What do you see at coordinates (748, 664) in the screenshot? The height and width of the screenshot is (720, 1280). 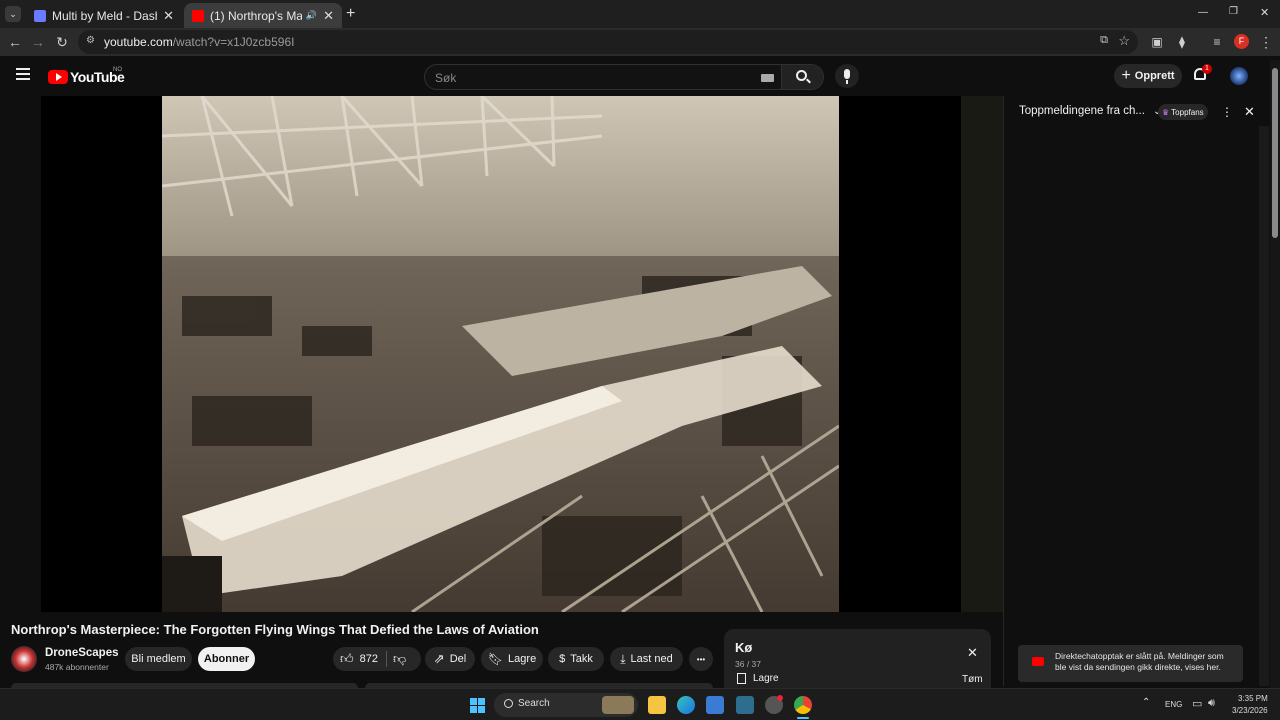 I see `queue-position: 36 / 37` at bounding box center [748, 664].